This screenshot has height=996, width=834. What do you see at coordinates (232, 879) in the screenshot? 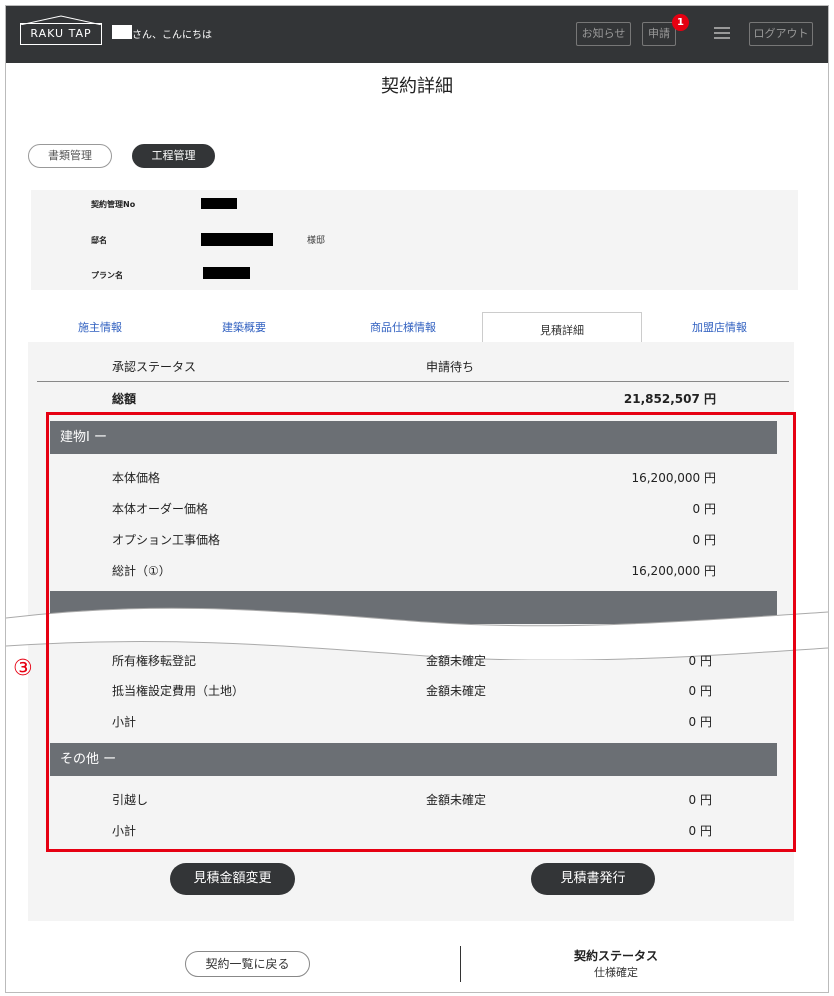
I see `change-estimate-button: 見積金額変更` at bounding box center [232, 879].